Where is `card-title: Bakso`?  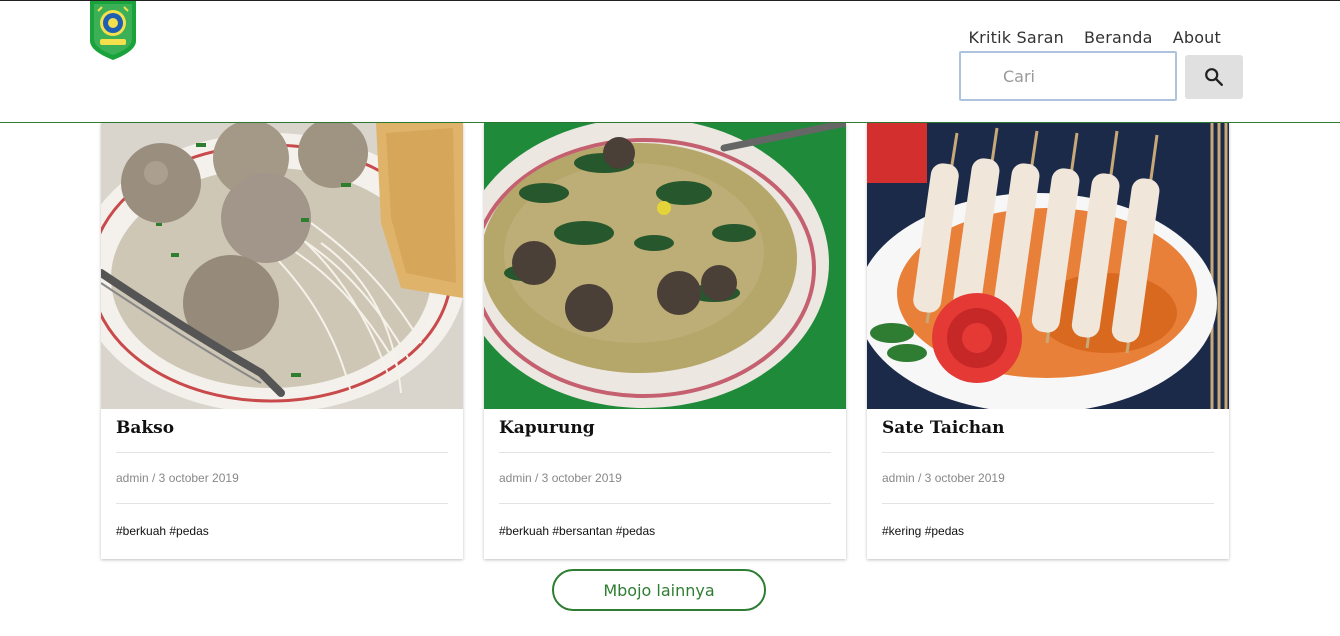
card-title: Bakso is located at coordinates (282, 430).